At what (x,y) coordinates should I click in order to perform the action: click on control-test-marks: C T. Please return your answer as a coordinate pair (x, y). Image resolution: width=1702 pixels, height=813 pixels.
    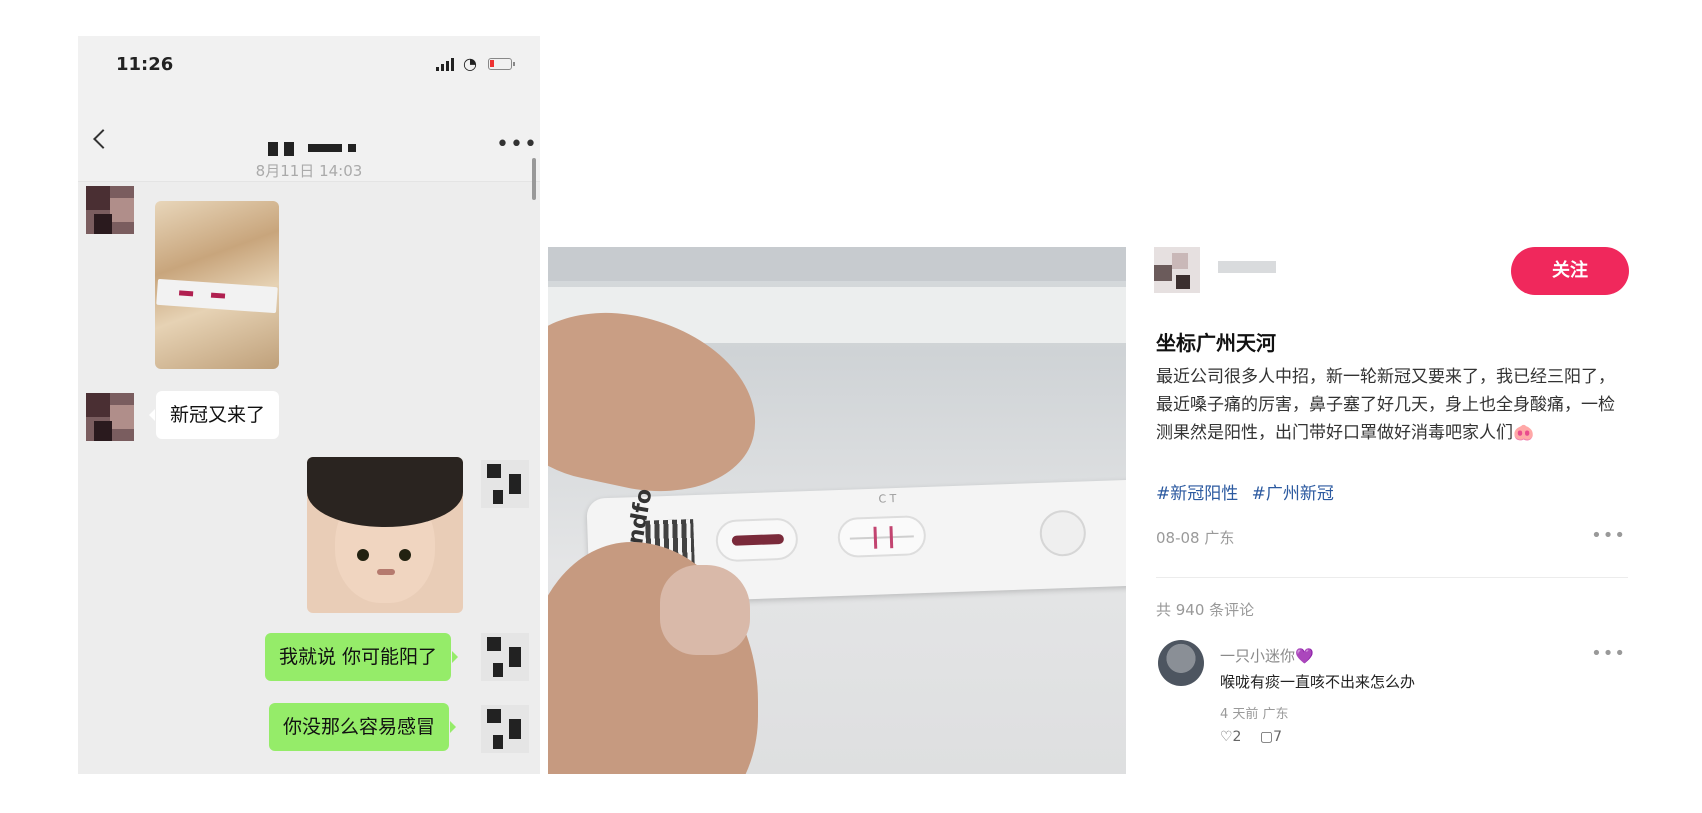
    Looking at the image, I should click on (887, 498).